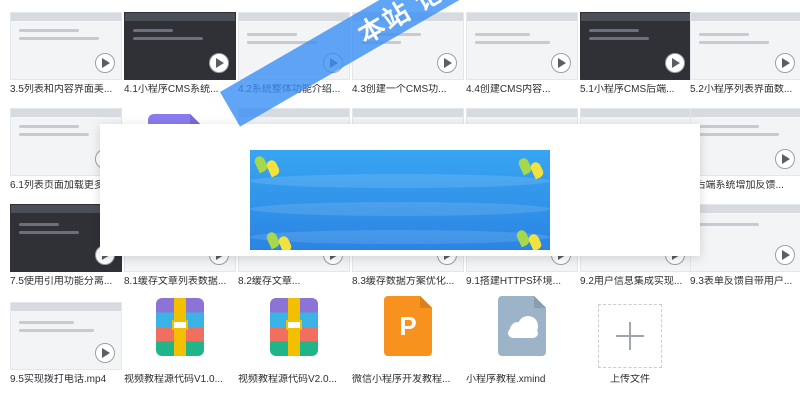  Describe the element at coordinates (400, 200) in the screenshot. I see `banner-image` at that location.